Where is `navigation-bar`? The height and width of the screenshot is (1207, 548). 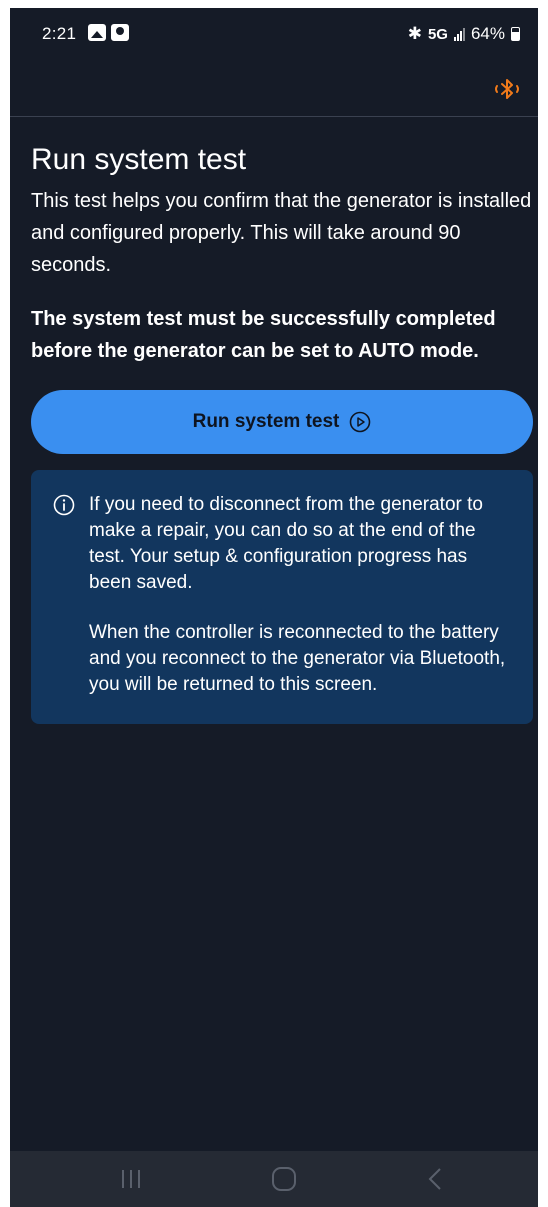
navigation-bar is located at coordinates (274, 1179).